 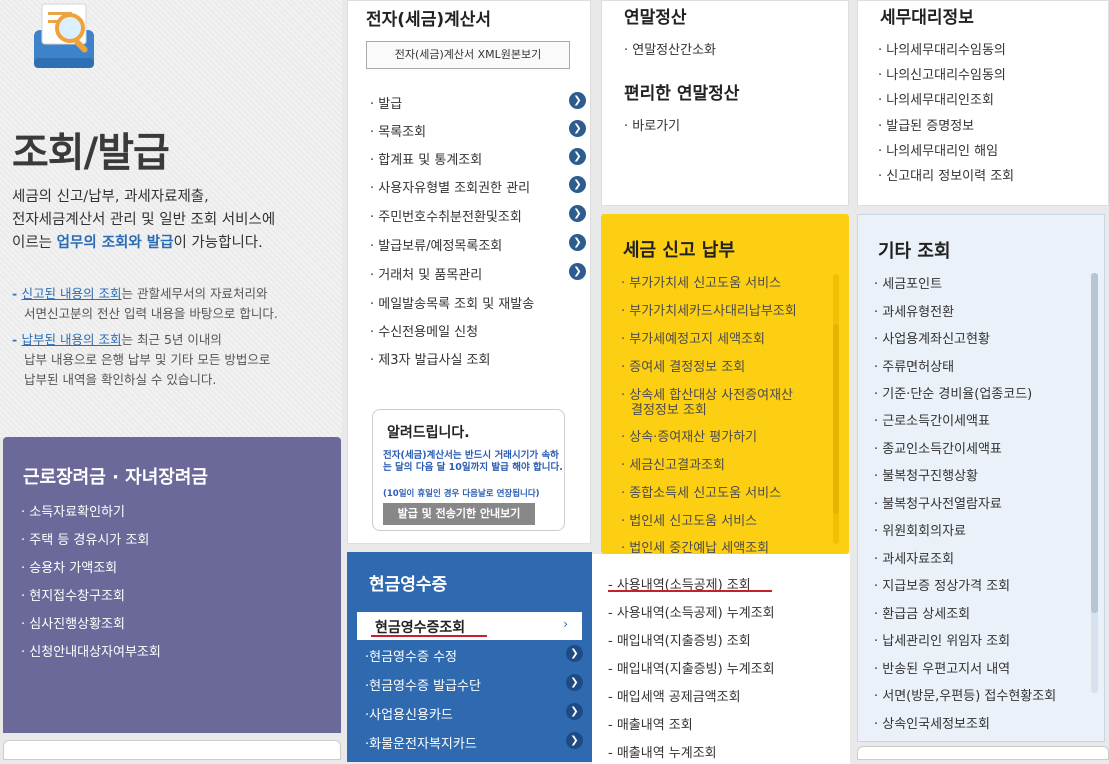 What do you see at coordinates (115, 243) in the screenshot?
I see `desc-highlight: 업무의 조회와 발급` at bounding box center [115, 243].